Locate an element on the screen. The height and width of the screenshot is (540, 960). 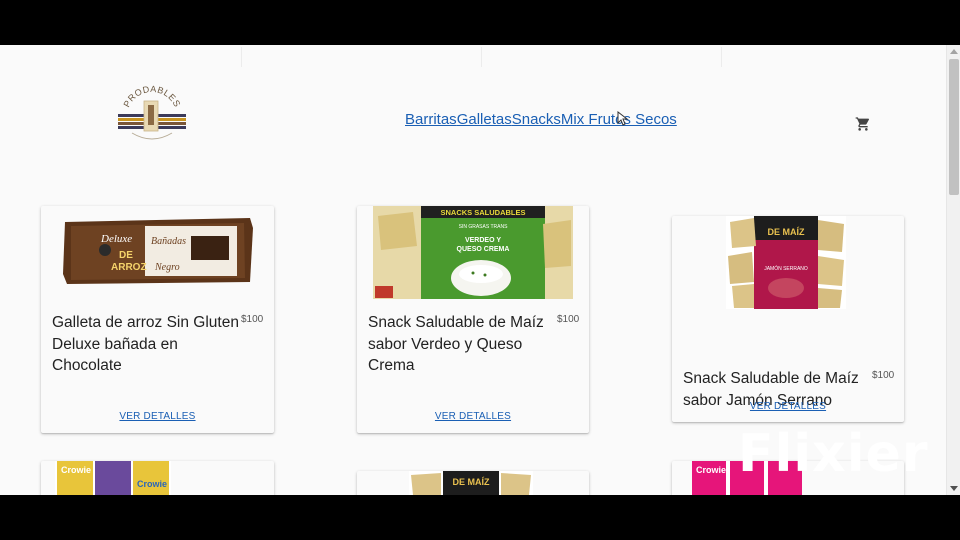
nav-link-snacks: Snacks is located at coordinates (536, 120).